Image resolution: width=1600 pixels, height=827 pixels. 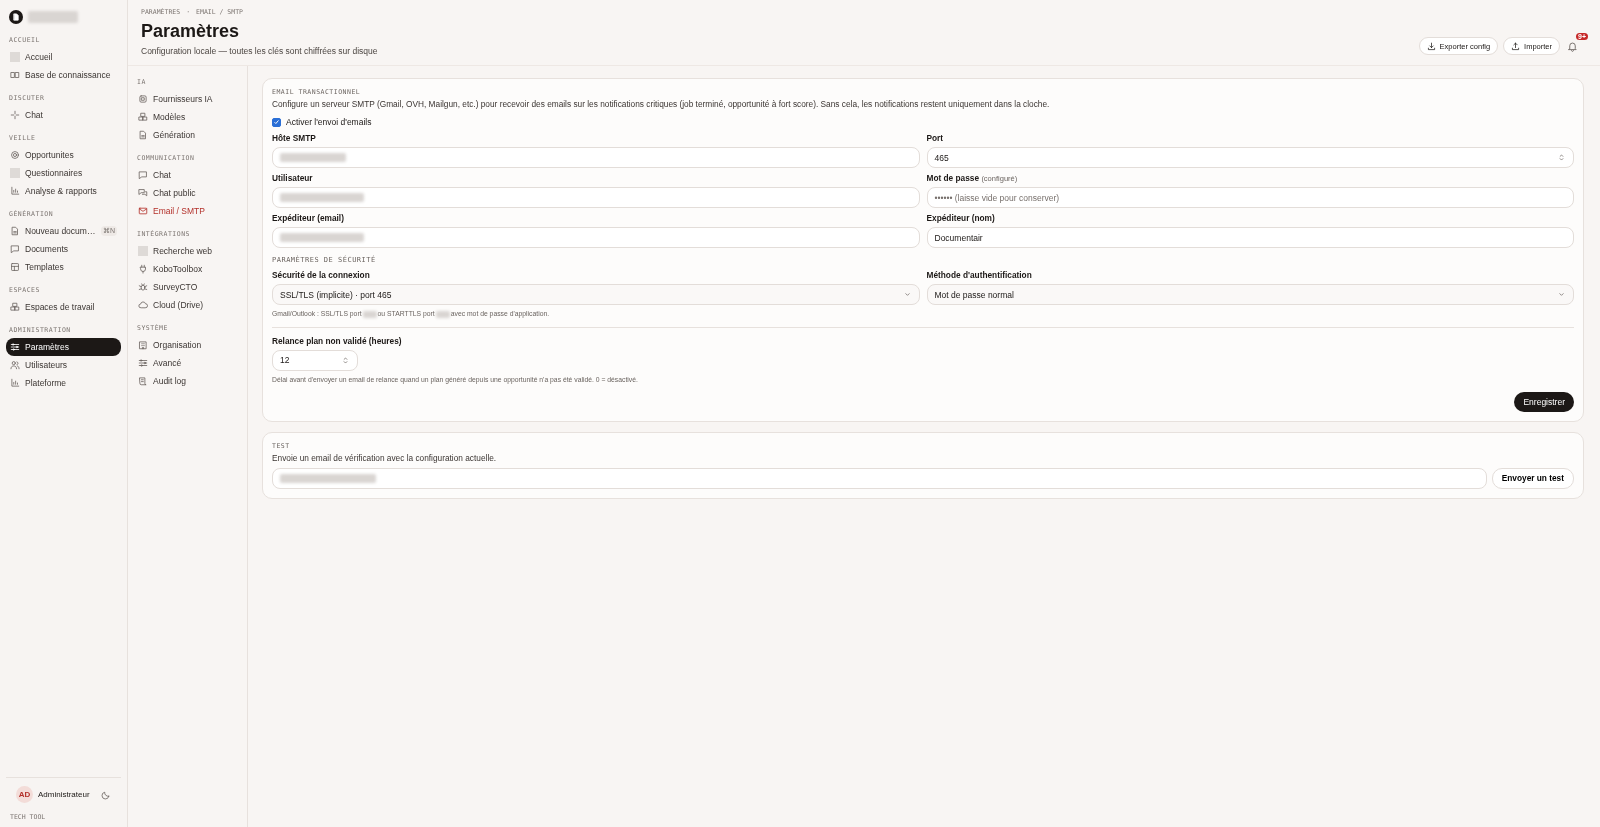 I want to click on checkbox-label: Activer l'envoi d'emails, so click(x=329, y=122).